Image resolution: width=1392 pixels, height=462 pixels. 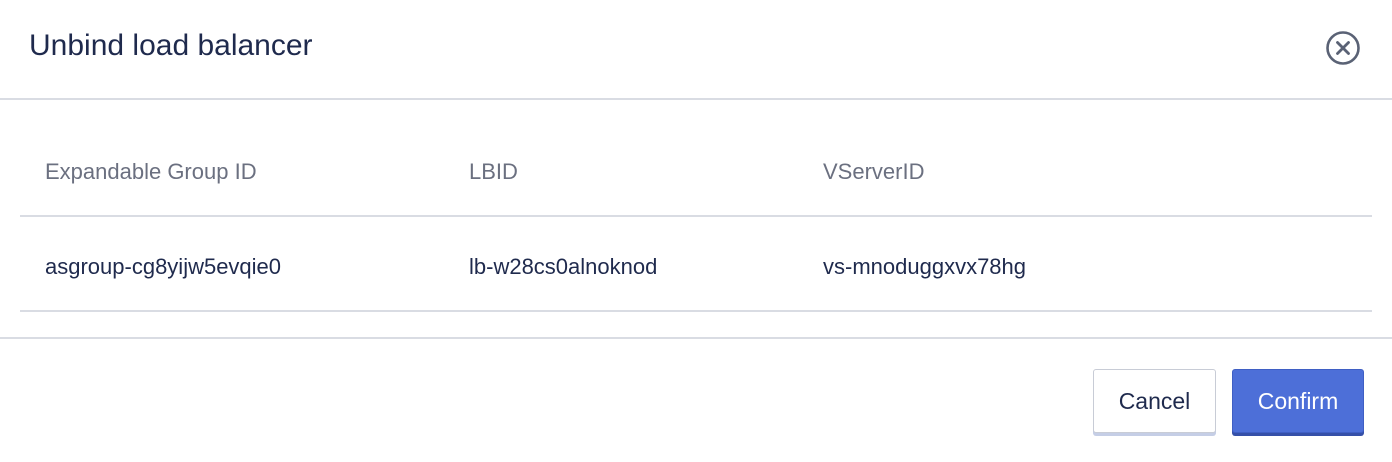 I want to click on column-header-lbid: LBID, so click(x=493, y=171).